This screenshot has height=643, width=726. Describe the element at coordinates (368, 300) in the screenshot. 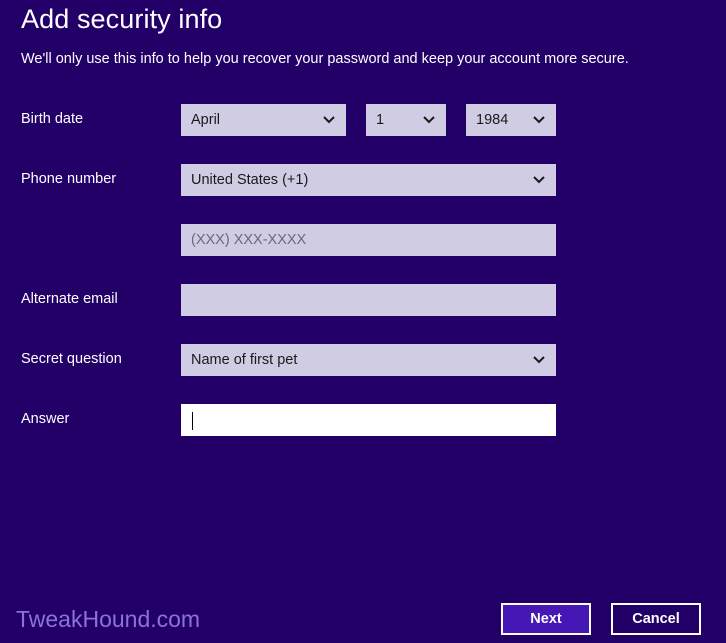

I see `alternate-email-input` at that location.